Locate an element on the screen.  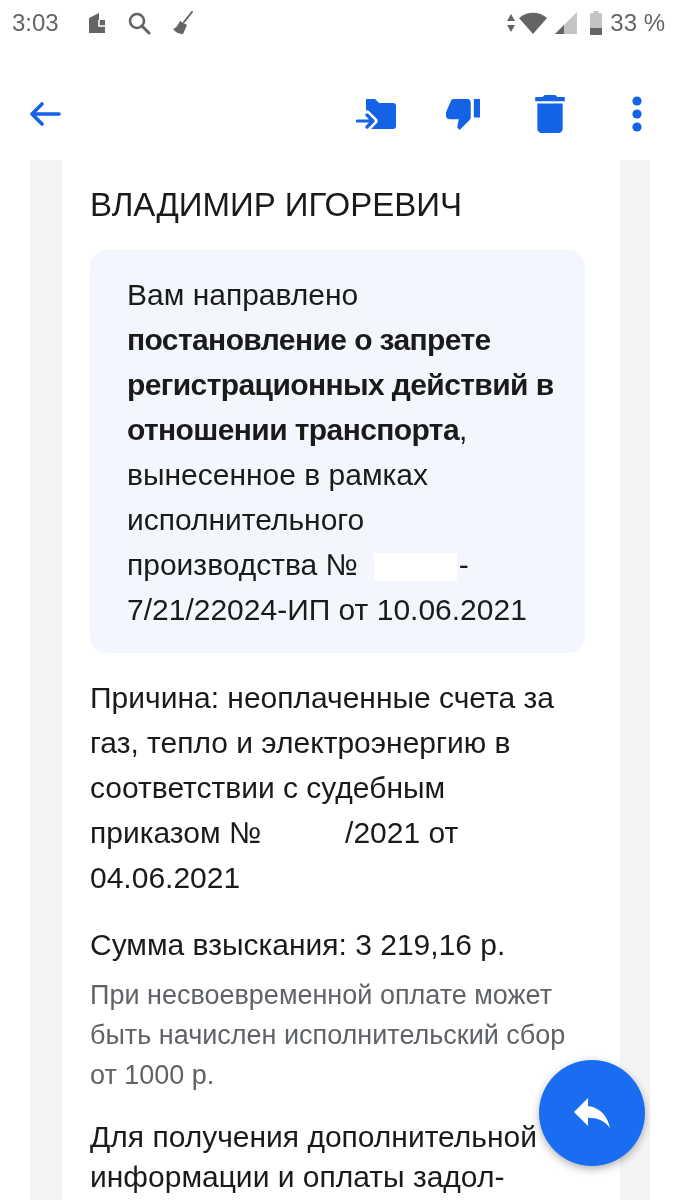
status-time: 3:03 is located at coordinates (35, 22).